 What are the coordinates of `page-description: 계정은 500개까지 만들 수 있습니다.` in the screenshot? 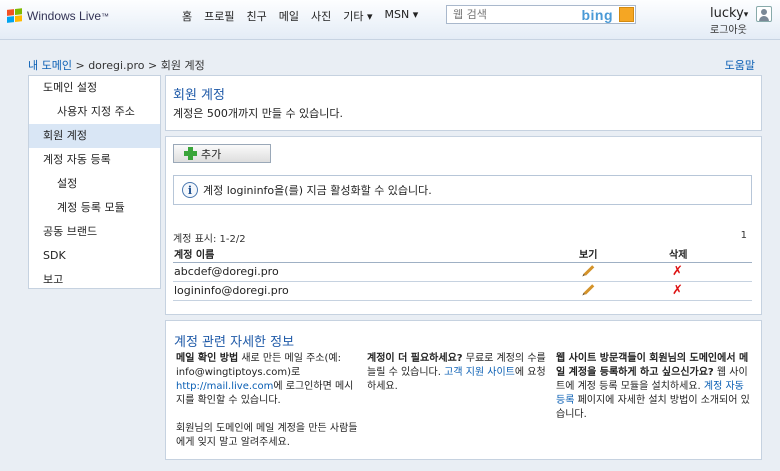 It's located at (258, 113).